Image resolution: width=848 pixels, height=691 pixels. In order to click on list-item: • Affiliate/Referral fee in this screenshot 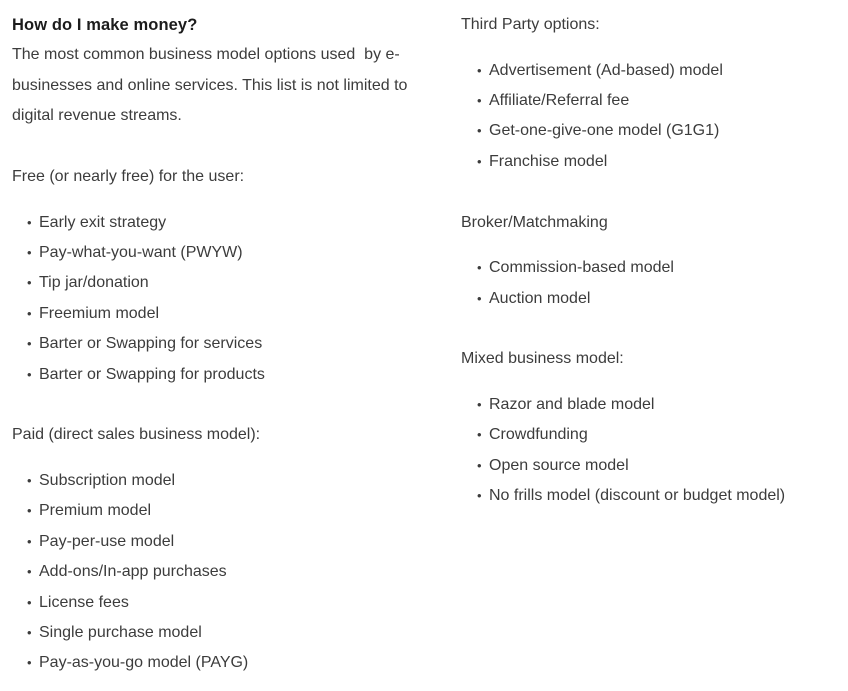, I will do `click(651, 101)`.